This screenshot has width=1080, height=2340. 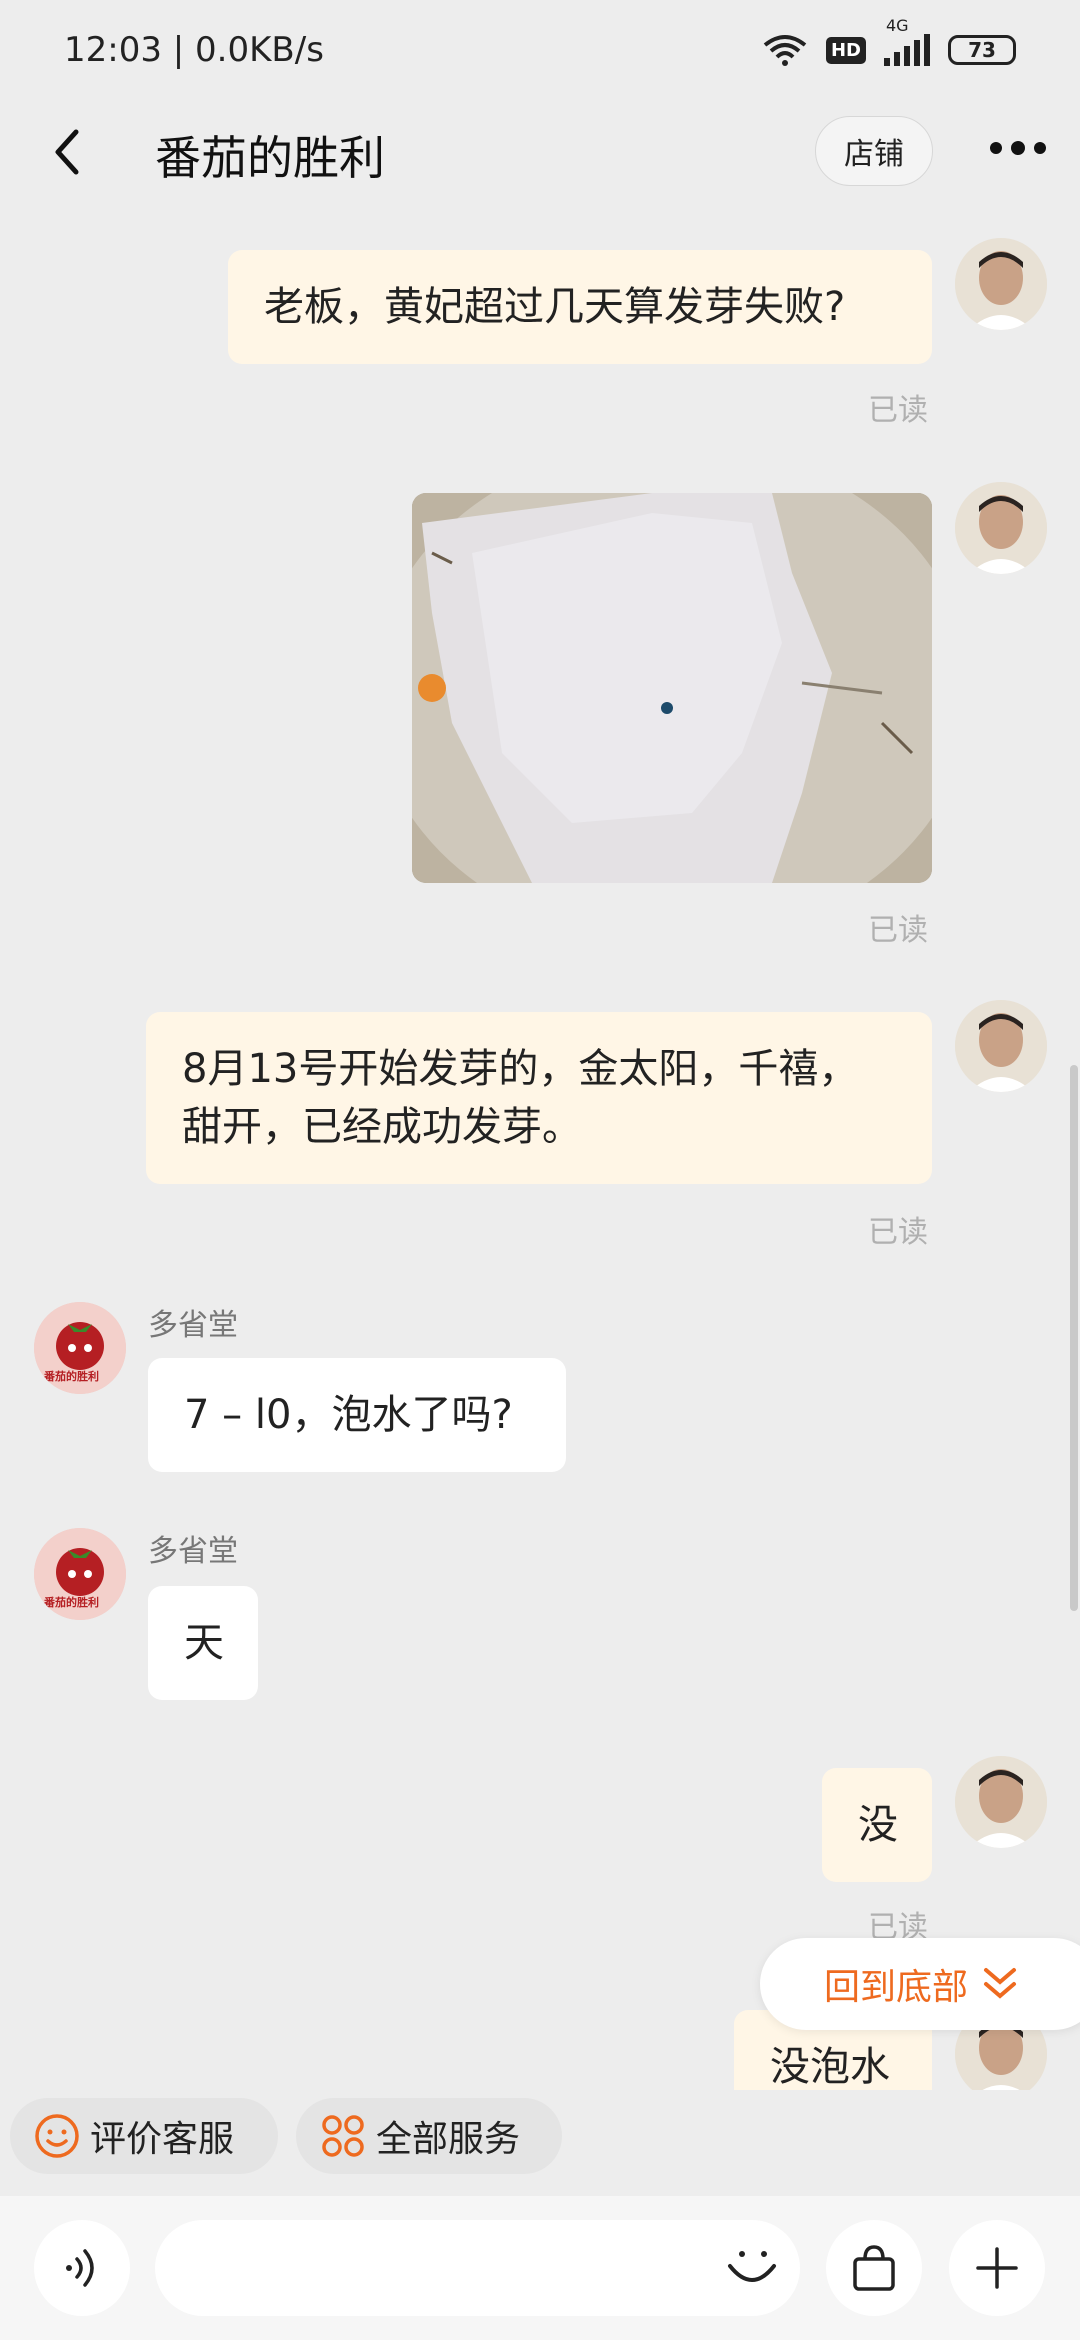 What do you see at coordinates (57, 2136) in the screenshot?
I see `smiley-icon` at bounding box center [57, 2136].